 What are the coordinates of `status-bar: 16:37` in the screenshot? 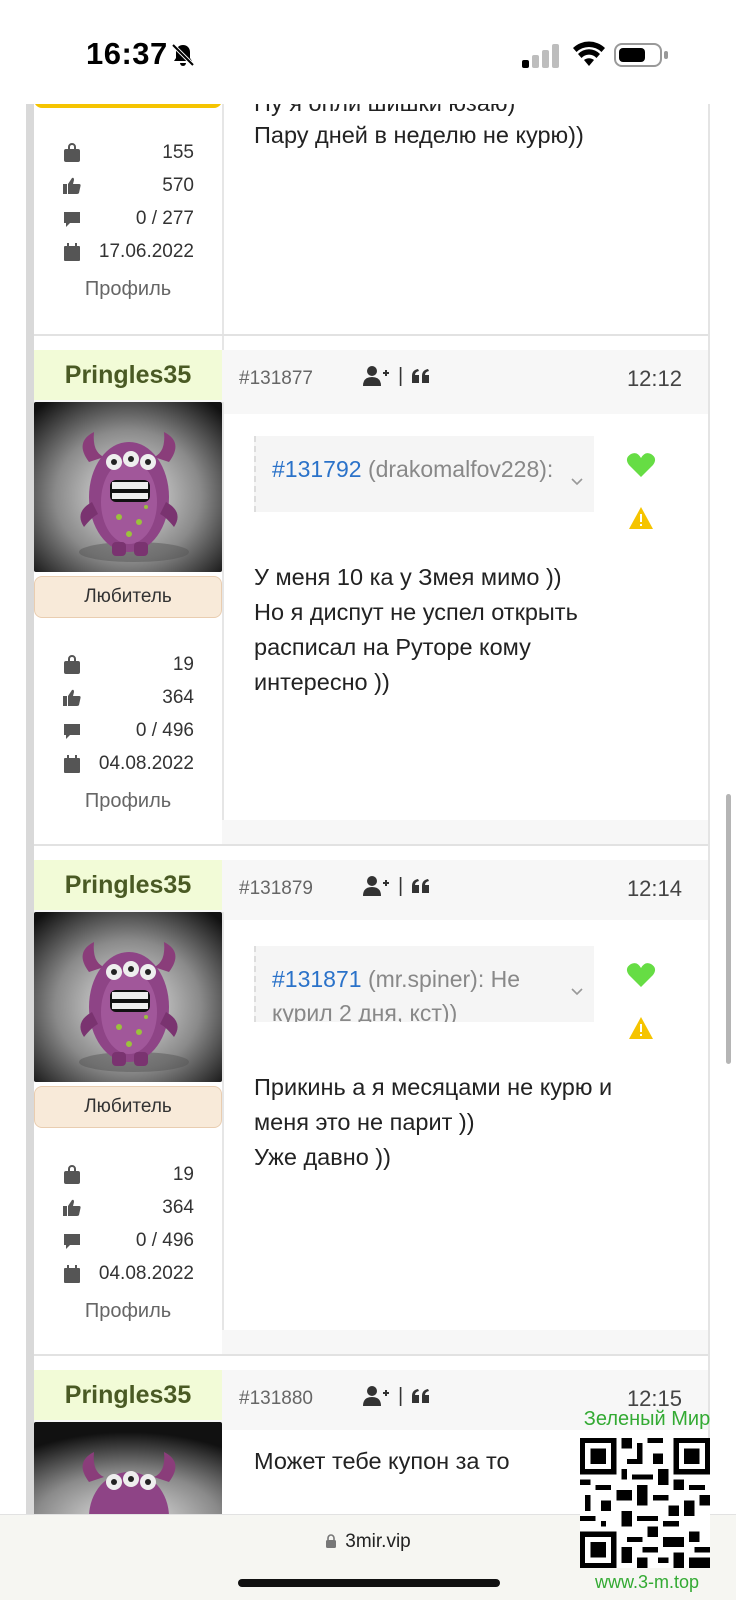 It's located at (368, 52).